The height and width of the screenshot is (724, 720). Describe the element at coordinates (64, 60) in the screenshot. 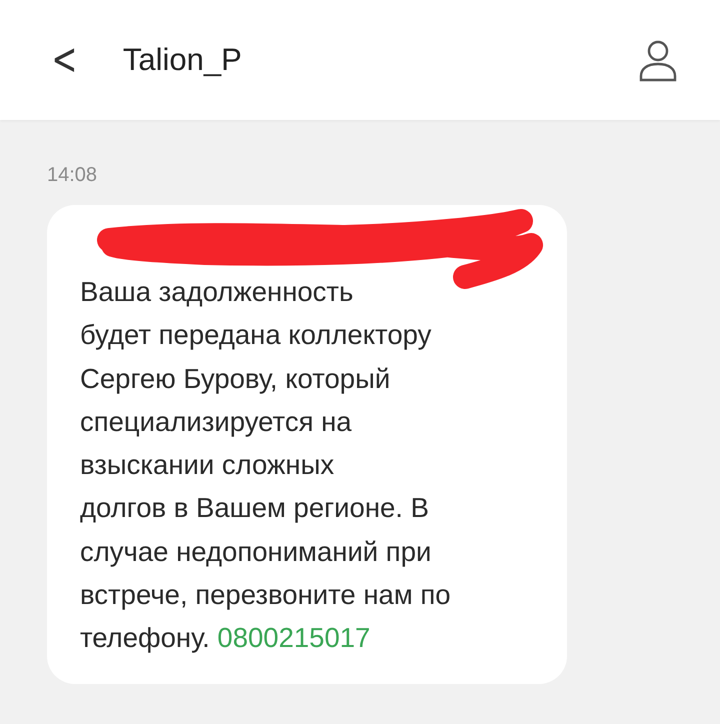

I see `back-button: <` at that location.